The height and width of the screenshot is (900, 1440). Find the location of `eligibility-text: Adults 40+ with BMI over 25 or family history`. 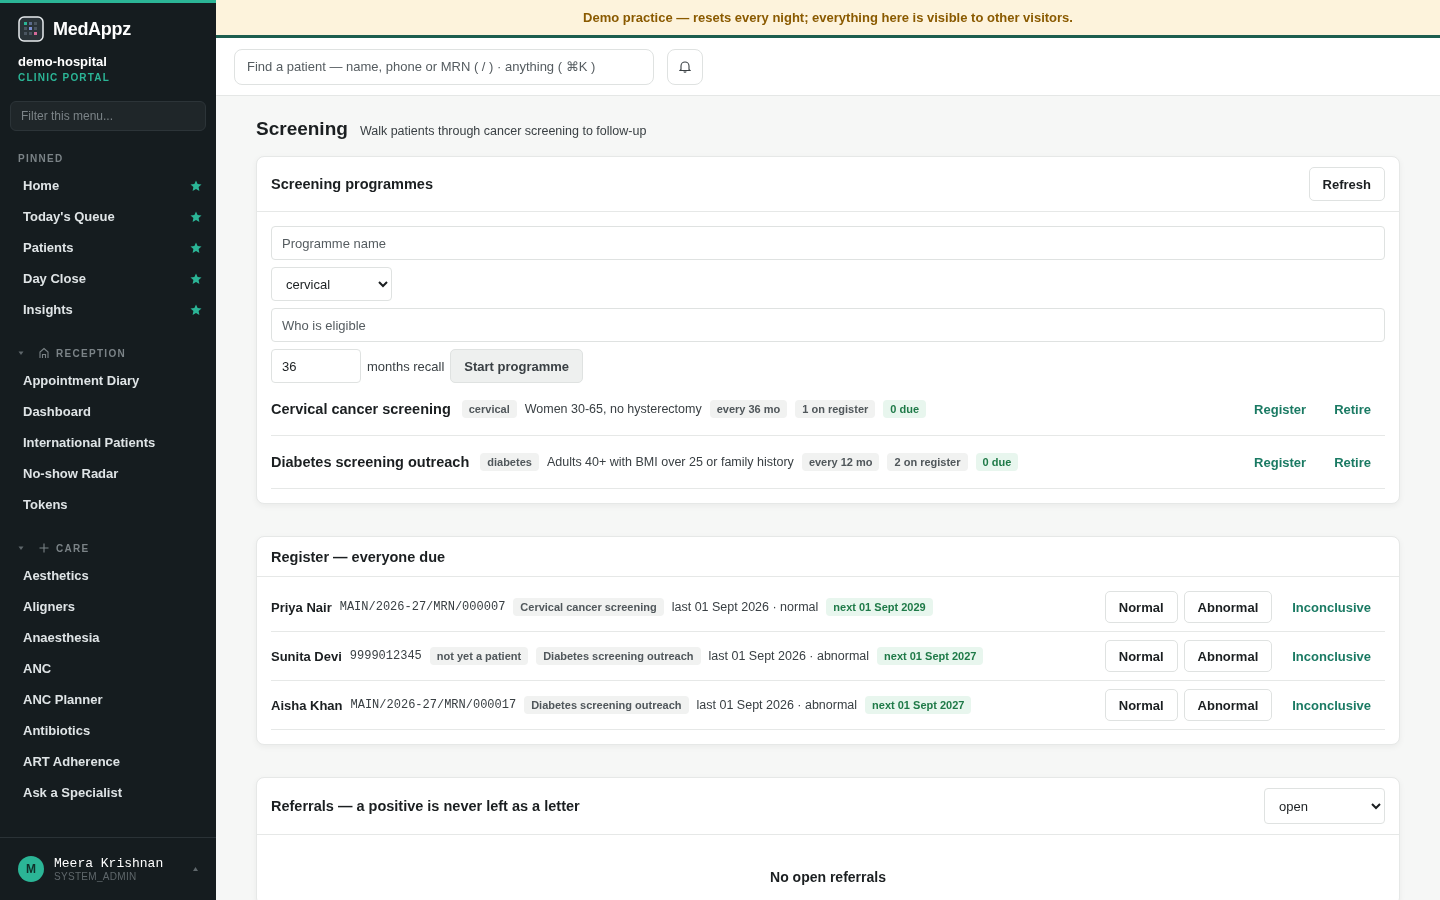

eligibility-text: Adults 40+ with BMI over 25 or family history is located at coordinates (670, 462).